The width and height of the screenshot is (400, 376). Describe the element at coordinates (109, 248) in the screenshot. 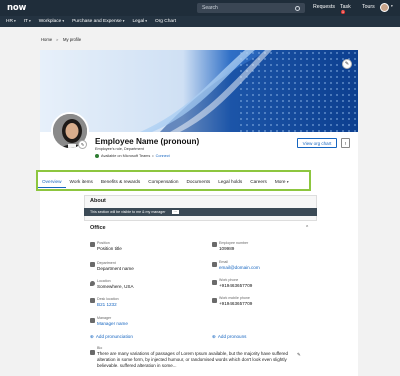

I see `position-value: Position title` at that location.